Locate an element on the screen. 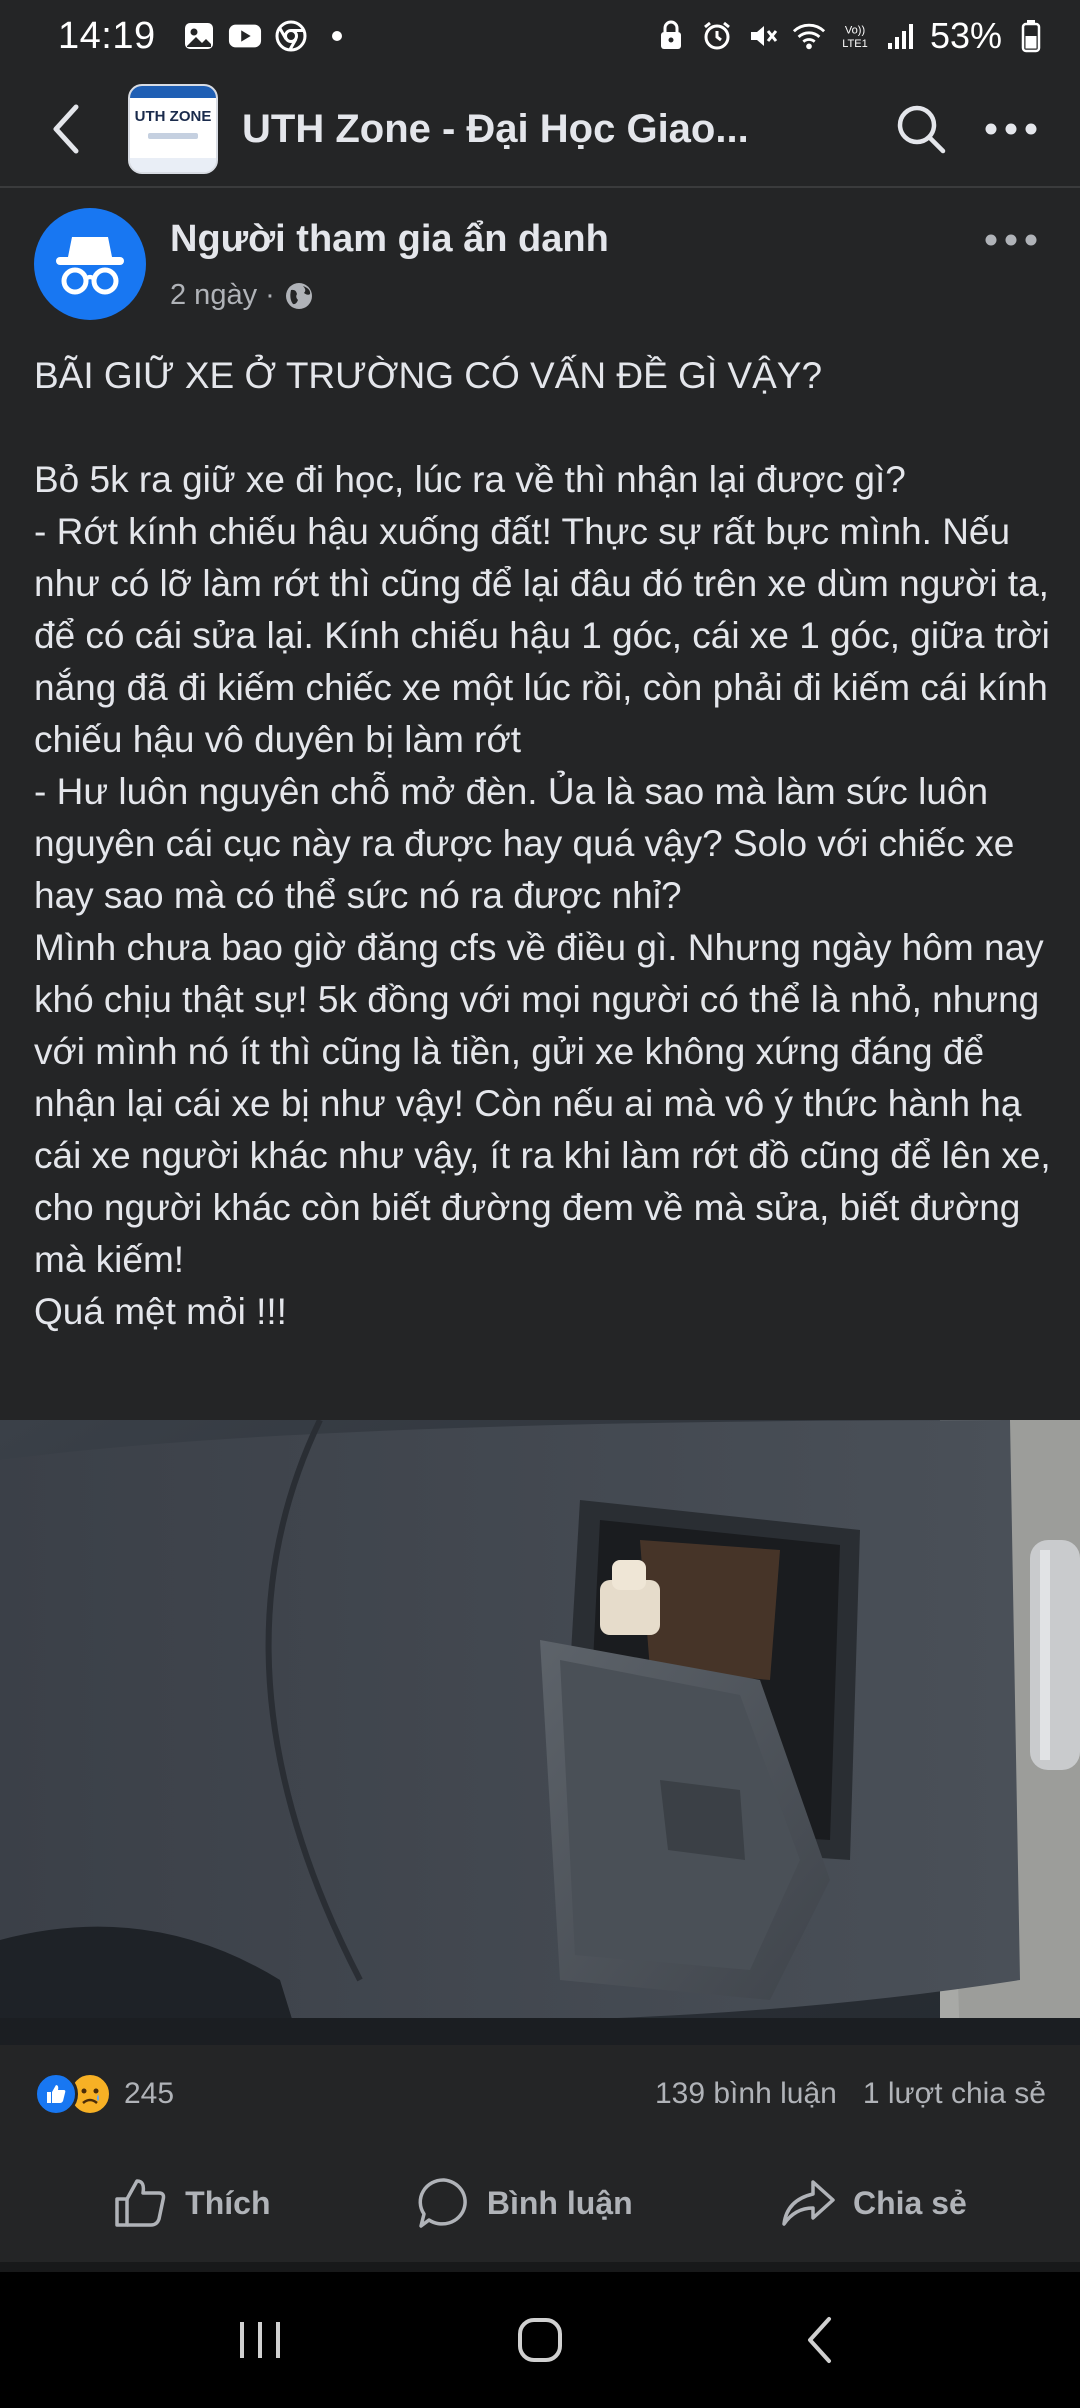  recent-apps-button is located at coordinates (260, 2340).